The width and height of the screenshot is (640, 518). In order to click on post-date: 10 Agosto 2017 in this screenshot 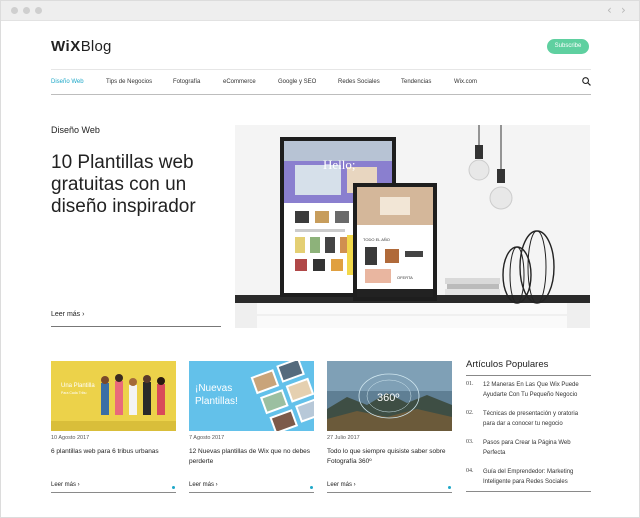, I will do `click(70, 438)`.